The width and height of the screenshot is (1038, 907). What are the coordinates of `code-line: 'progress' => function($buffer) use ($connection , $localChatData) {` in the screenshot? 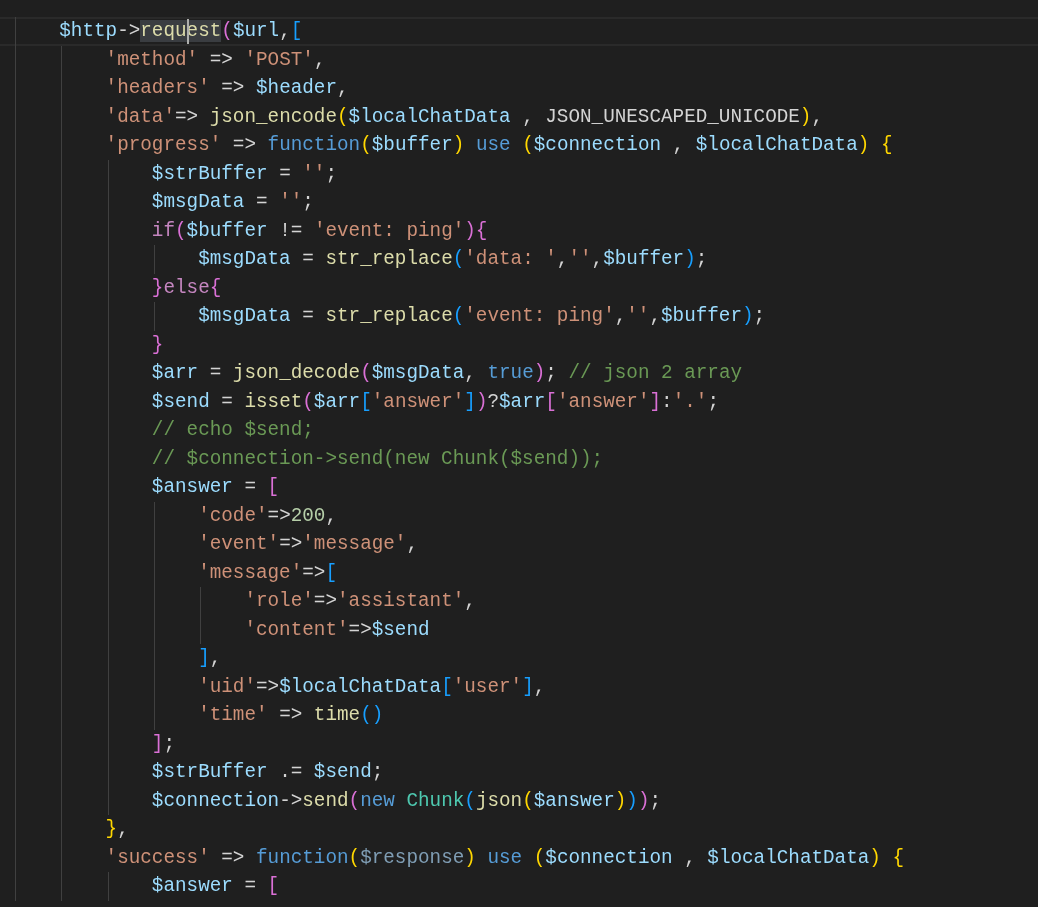 It's located at (498, 145).